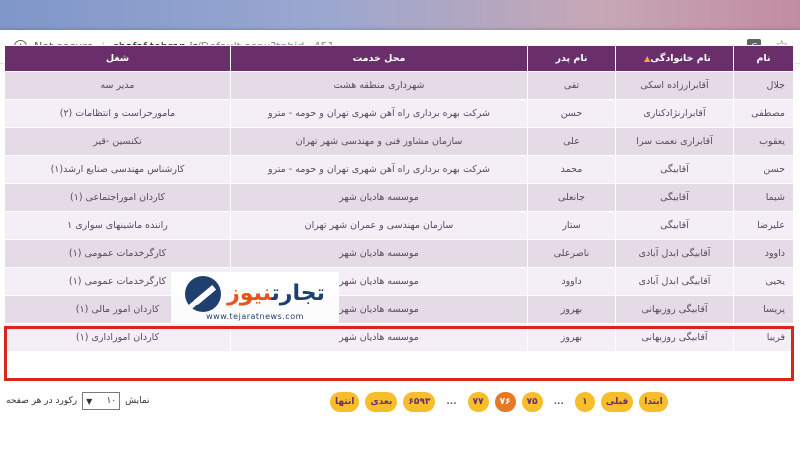 This screenshot has width=800, height=458. I want to click on cell-job: کارشناس مهندسی صنایع ارشد(۱), so click(117, 169).